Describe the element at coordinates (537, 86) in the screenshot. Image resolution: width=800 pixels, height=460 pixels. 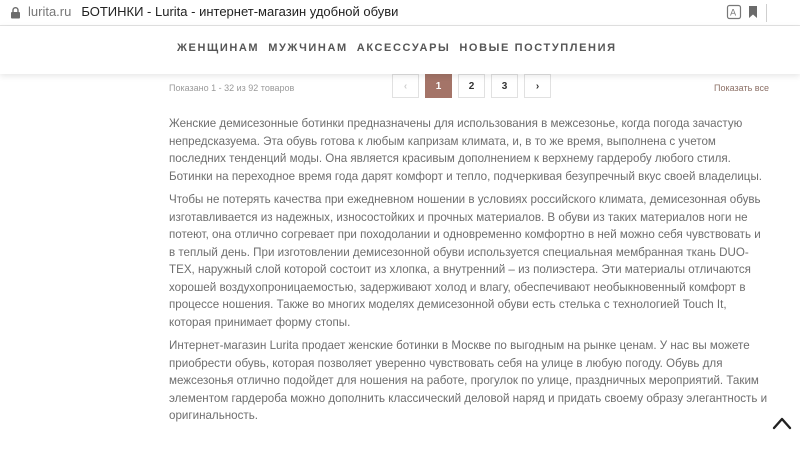
I see `pagination-next-button: ›` at that location.